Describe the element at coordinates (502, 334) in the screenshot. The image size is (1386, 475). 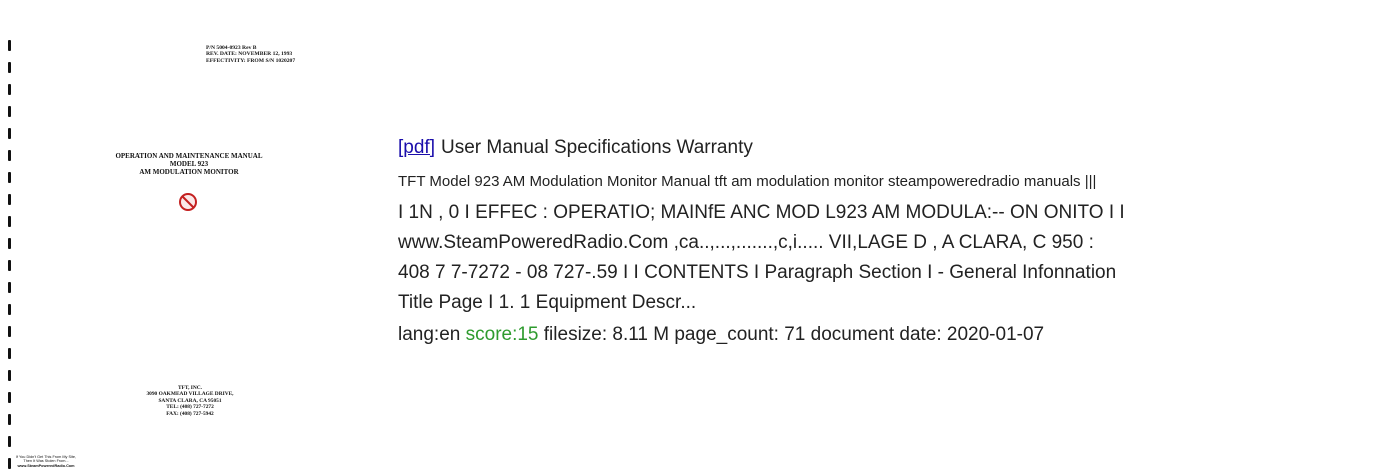
I see `score-label: score:15` at that location.